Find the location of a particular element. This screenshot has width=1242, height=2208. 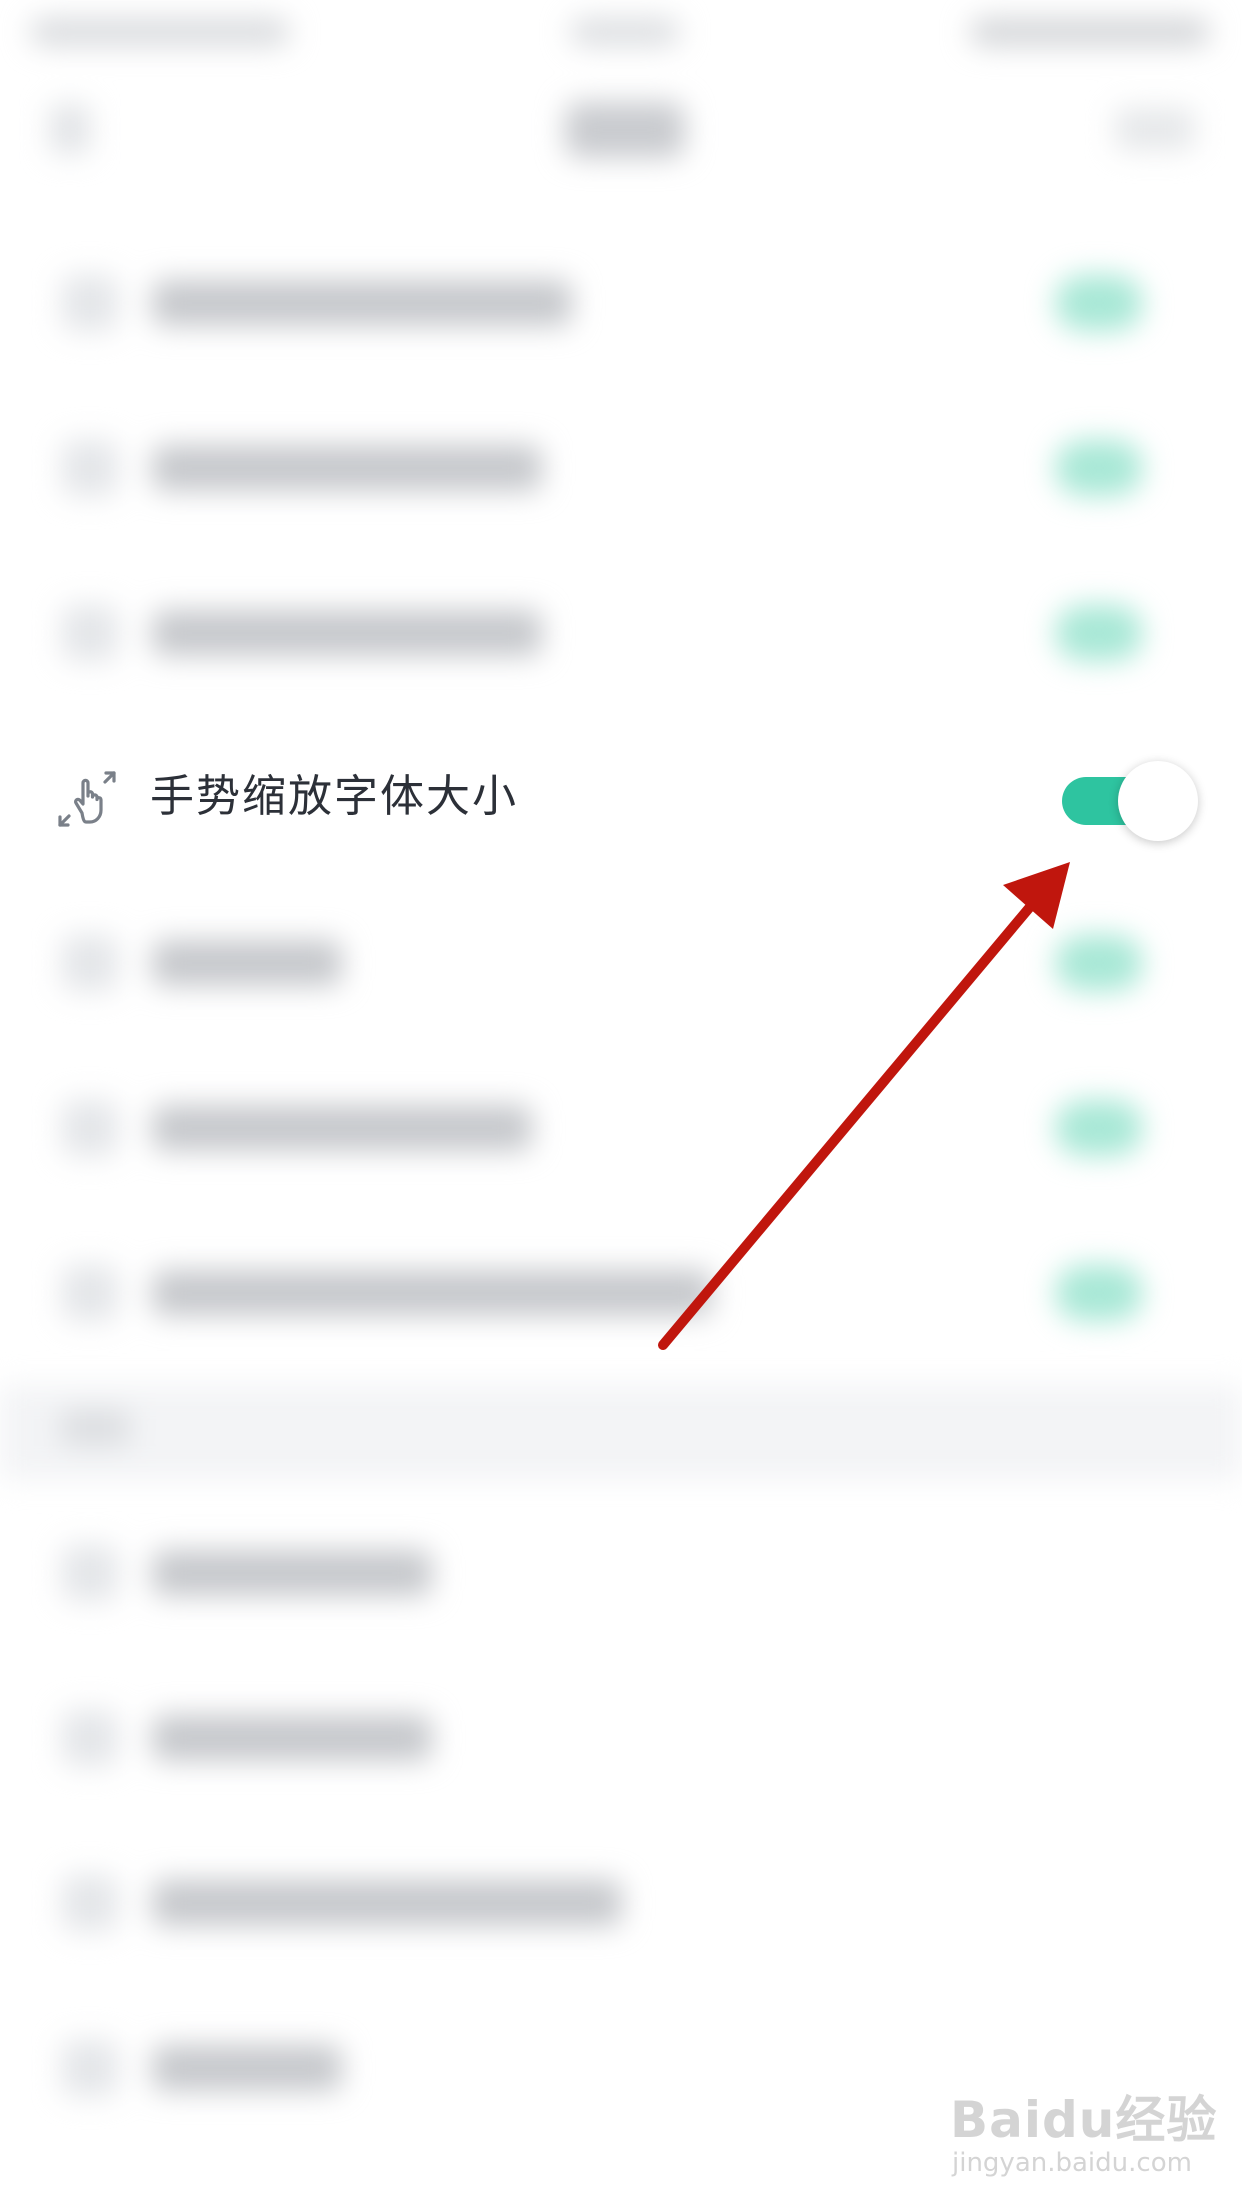

status-bar-time-blur is located at coordinates (625, 32).